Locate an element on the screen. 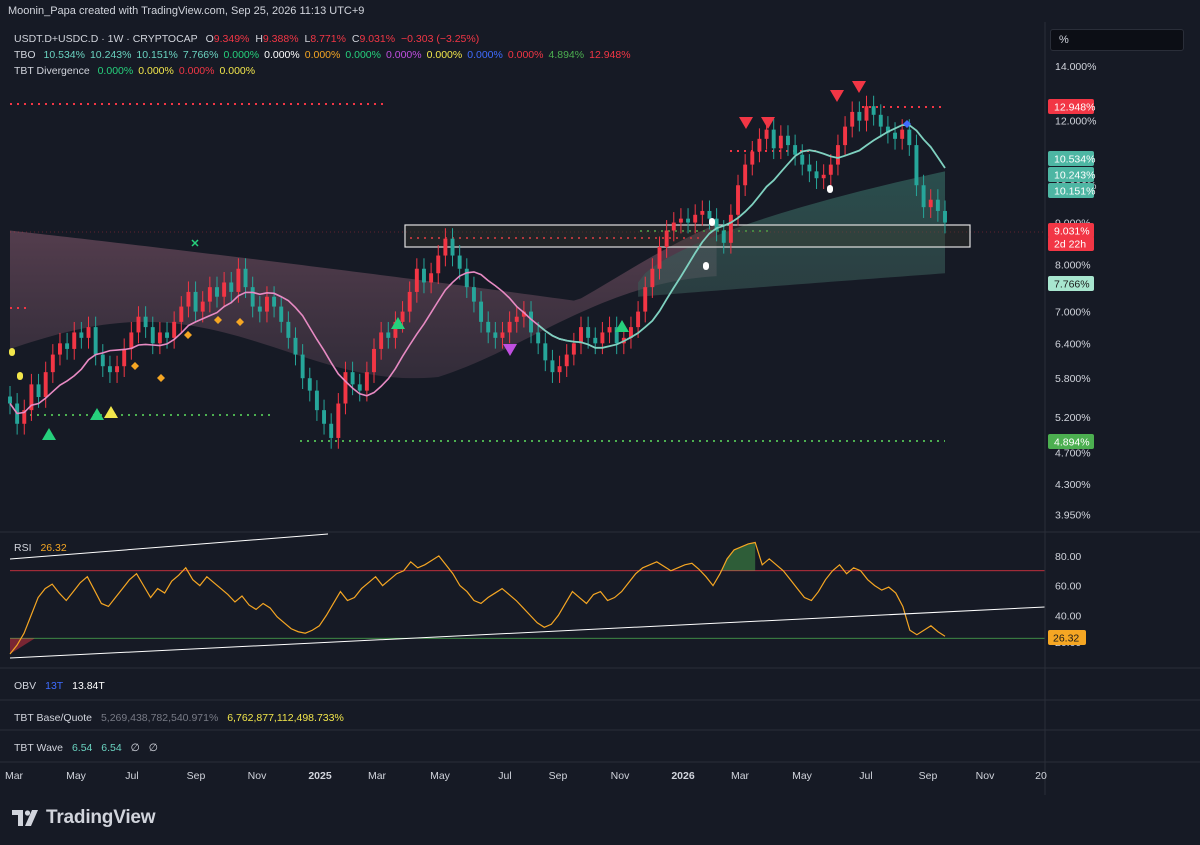 This screenshot has width=1200, height=845. yellow-pill-marker is located at coordinates (20, 376).